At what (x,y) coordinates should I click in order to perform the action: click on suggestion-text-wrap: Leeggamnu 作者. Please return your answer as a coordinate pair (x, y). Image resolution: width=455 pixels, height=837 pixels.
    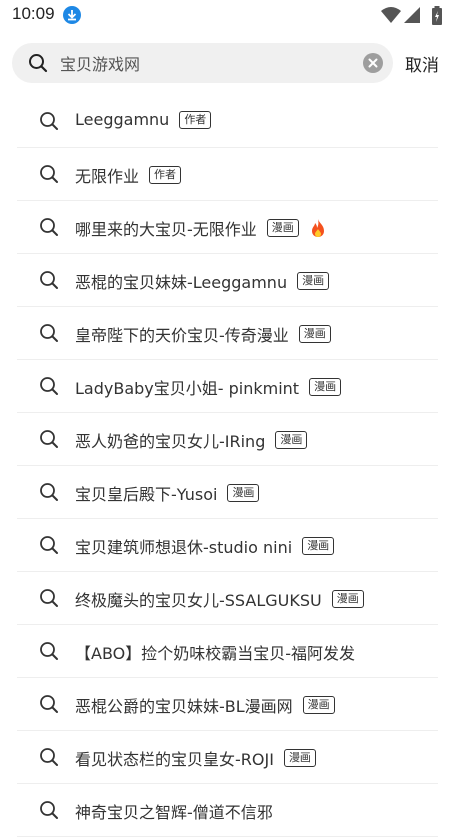
    Looking at the image, I should click on (143, 119).